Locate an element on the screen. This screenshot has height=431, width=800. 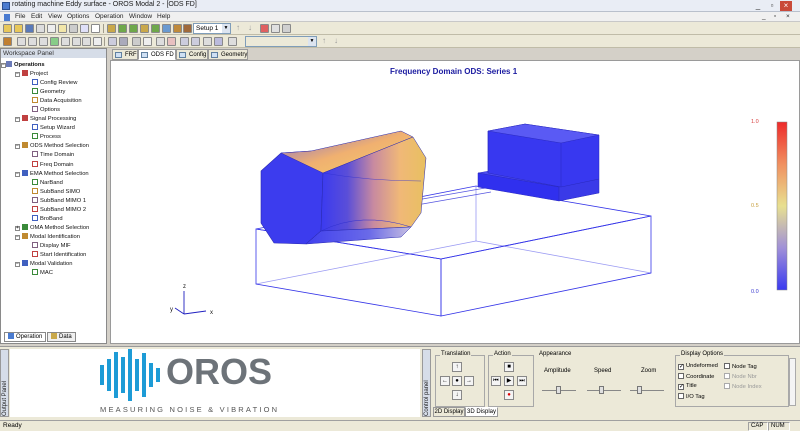
export-icon is located at coordinates (177, 28).